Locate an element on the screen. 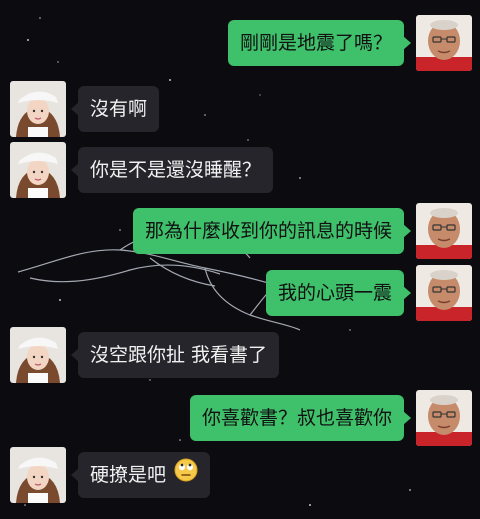  message-row: 沒有啊 is located at coordinates (85, 109).